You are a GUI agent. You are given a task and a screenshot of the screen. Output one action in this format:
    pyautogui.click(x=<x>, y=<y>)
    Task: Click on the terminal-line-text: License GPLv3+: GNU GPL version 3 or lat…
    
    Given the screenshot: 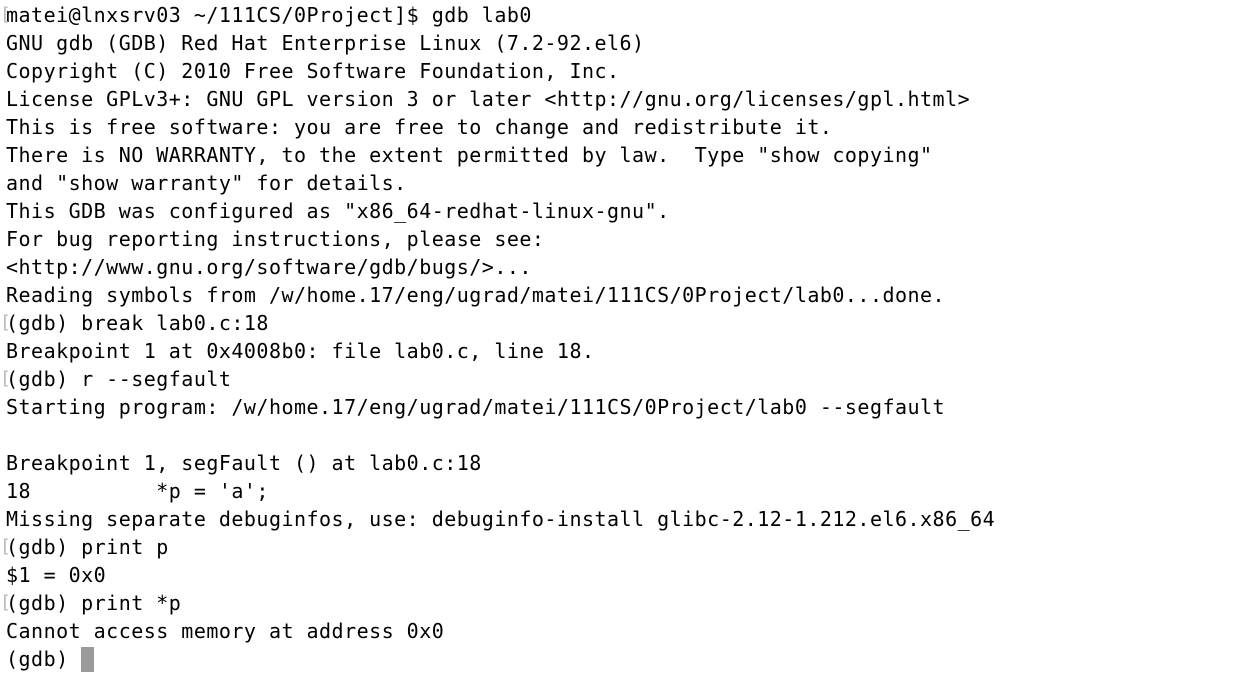 What is the action you would take?
    pyautogui.click(x=488, y=99)
    